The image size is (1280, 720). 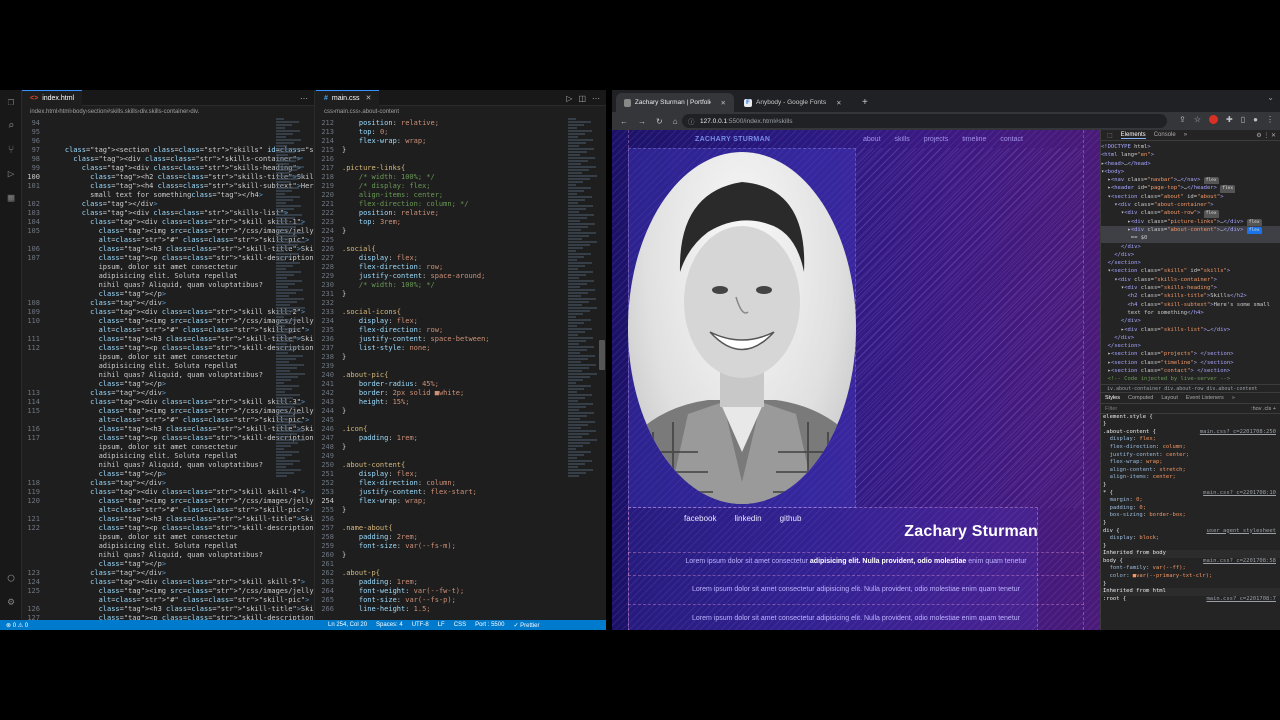 What do you see at coordinates (1190, 155) in the screenshot?
I see `dom-node: <html lang="en">` at bounding box center [1190, 155].